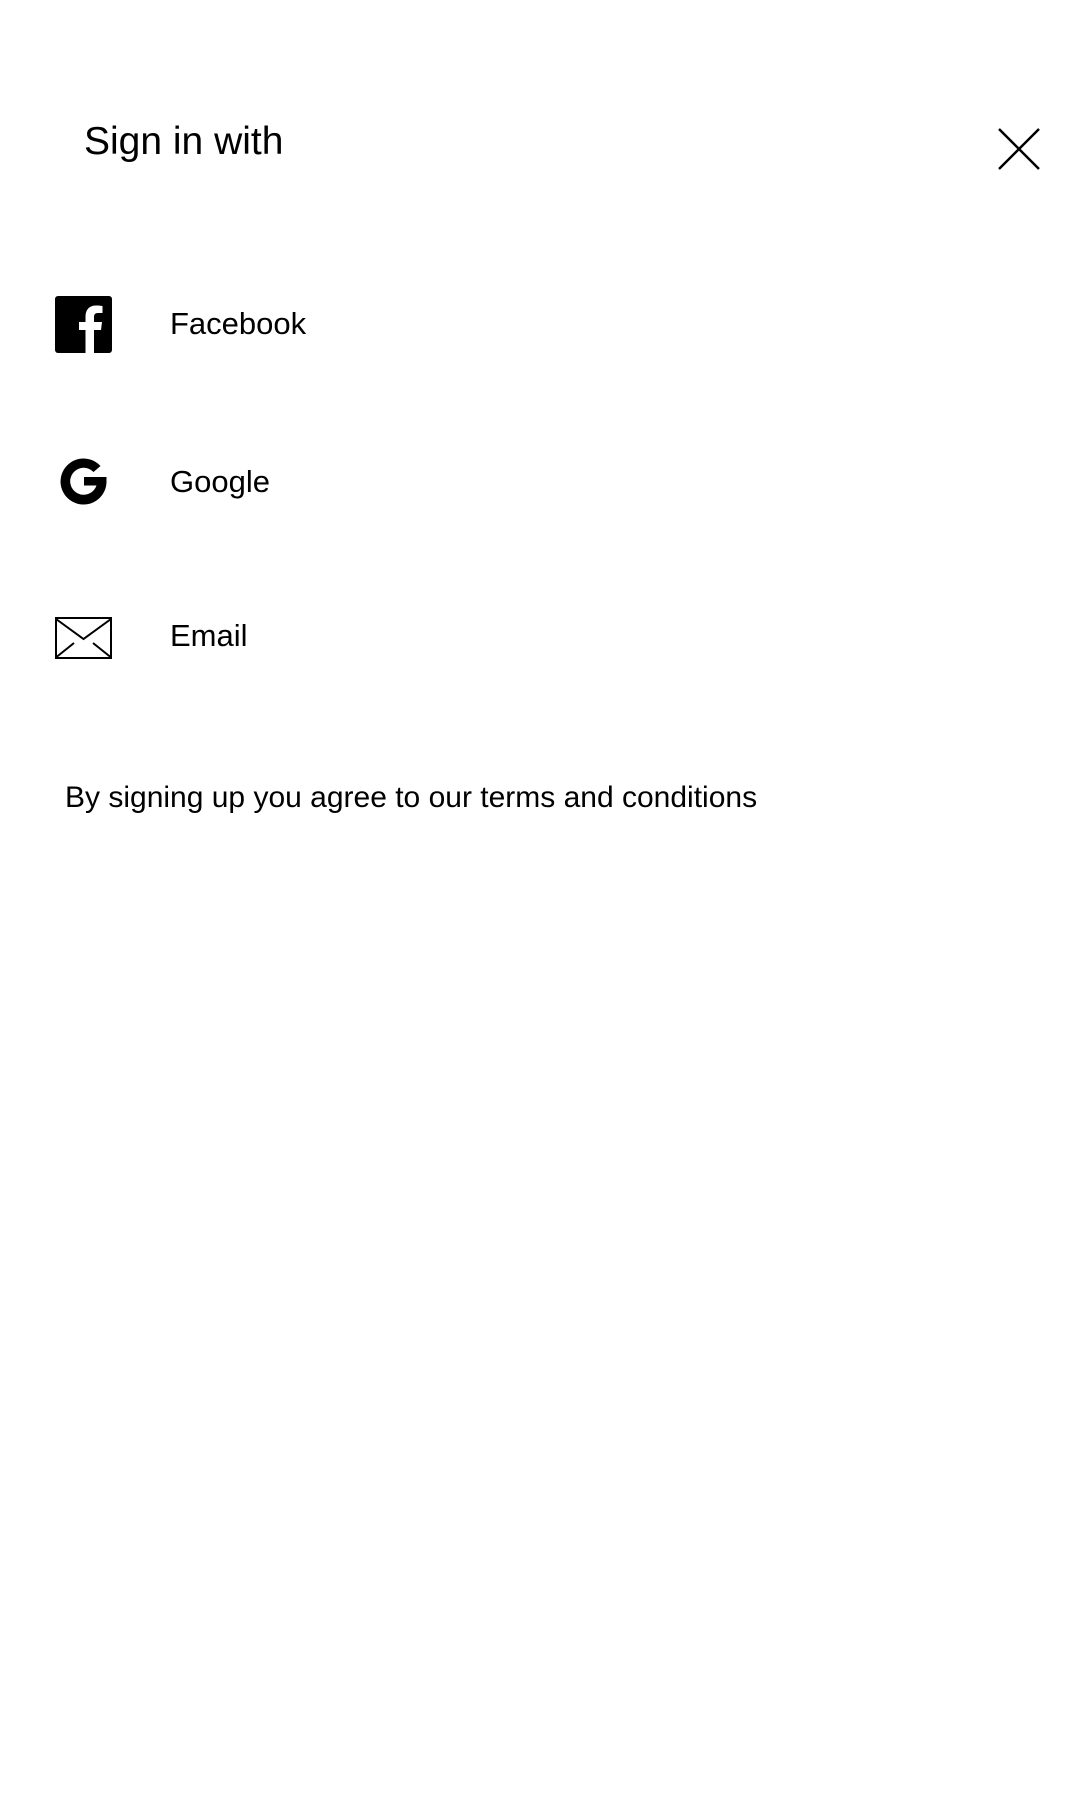 Image resolution: width=1080 pixels, height=1800 pixels. Describe the element at coordinates (540, 637) in the screenshot. I see `email-sign-in-option: Email` at that location.